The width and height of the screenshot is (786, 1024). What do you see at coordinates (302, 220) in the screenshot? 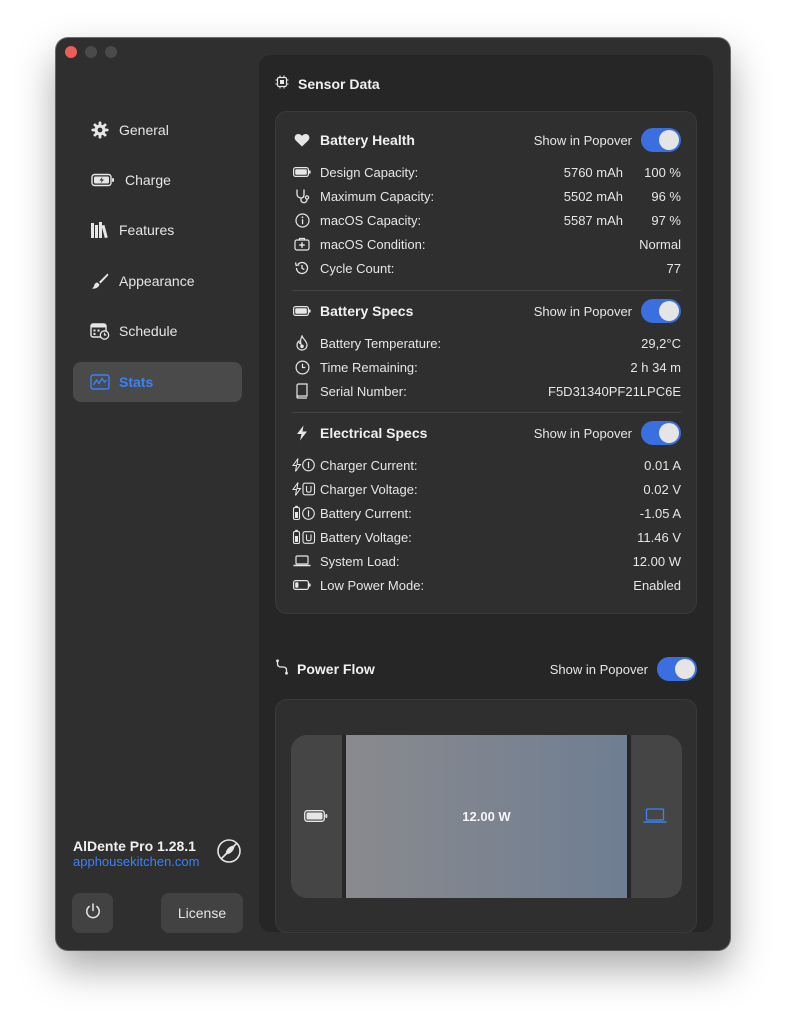
I see `info-circle-icon` at bounding box center [302, 220].